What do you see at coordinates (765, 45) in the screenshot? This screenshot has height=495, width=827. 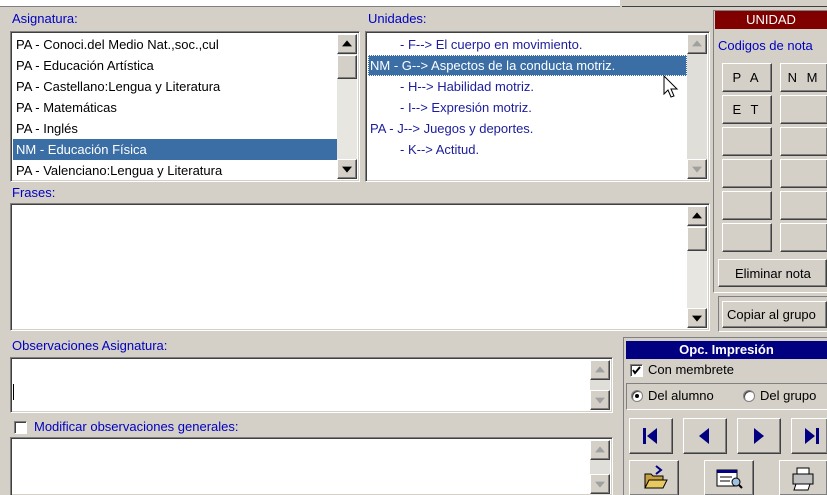 I see `codigos-label: Codigos de nota` at bounding box center [765, 45].